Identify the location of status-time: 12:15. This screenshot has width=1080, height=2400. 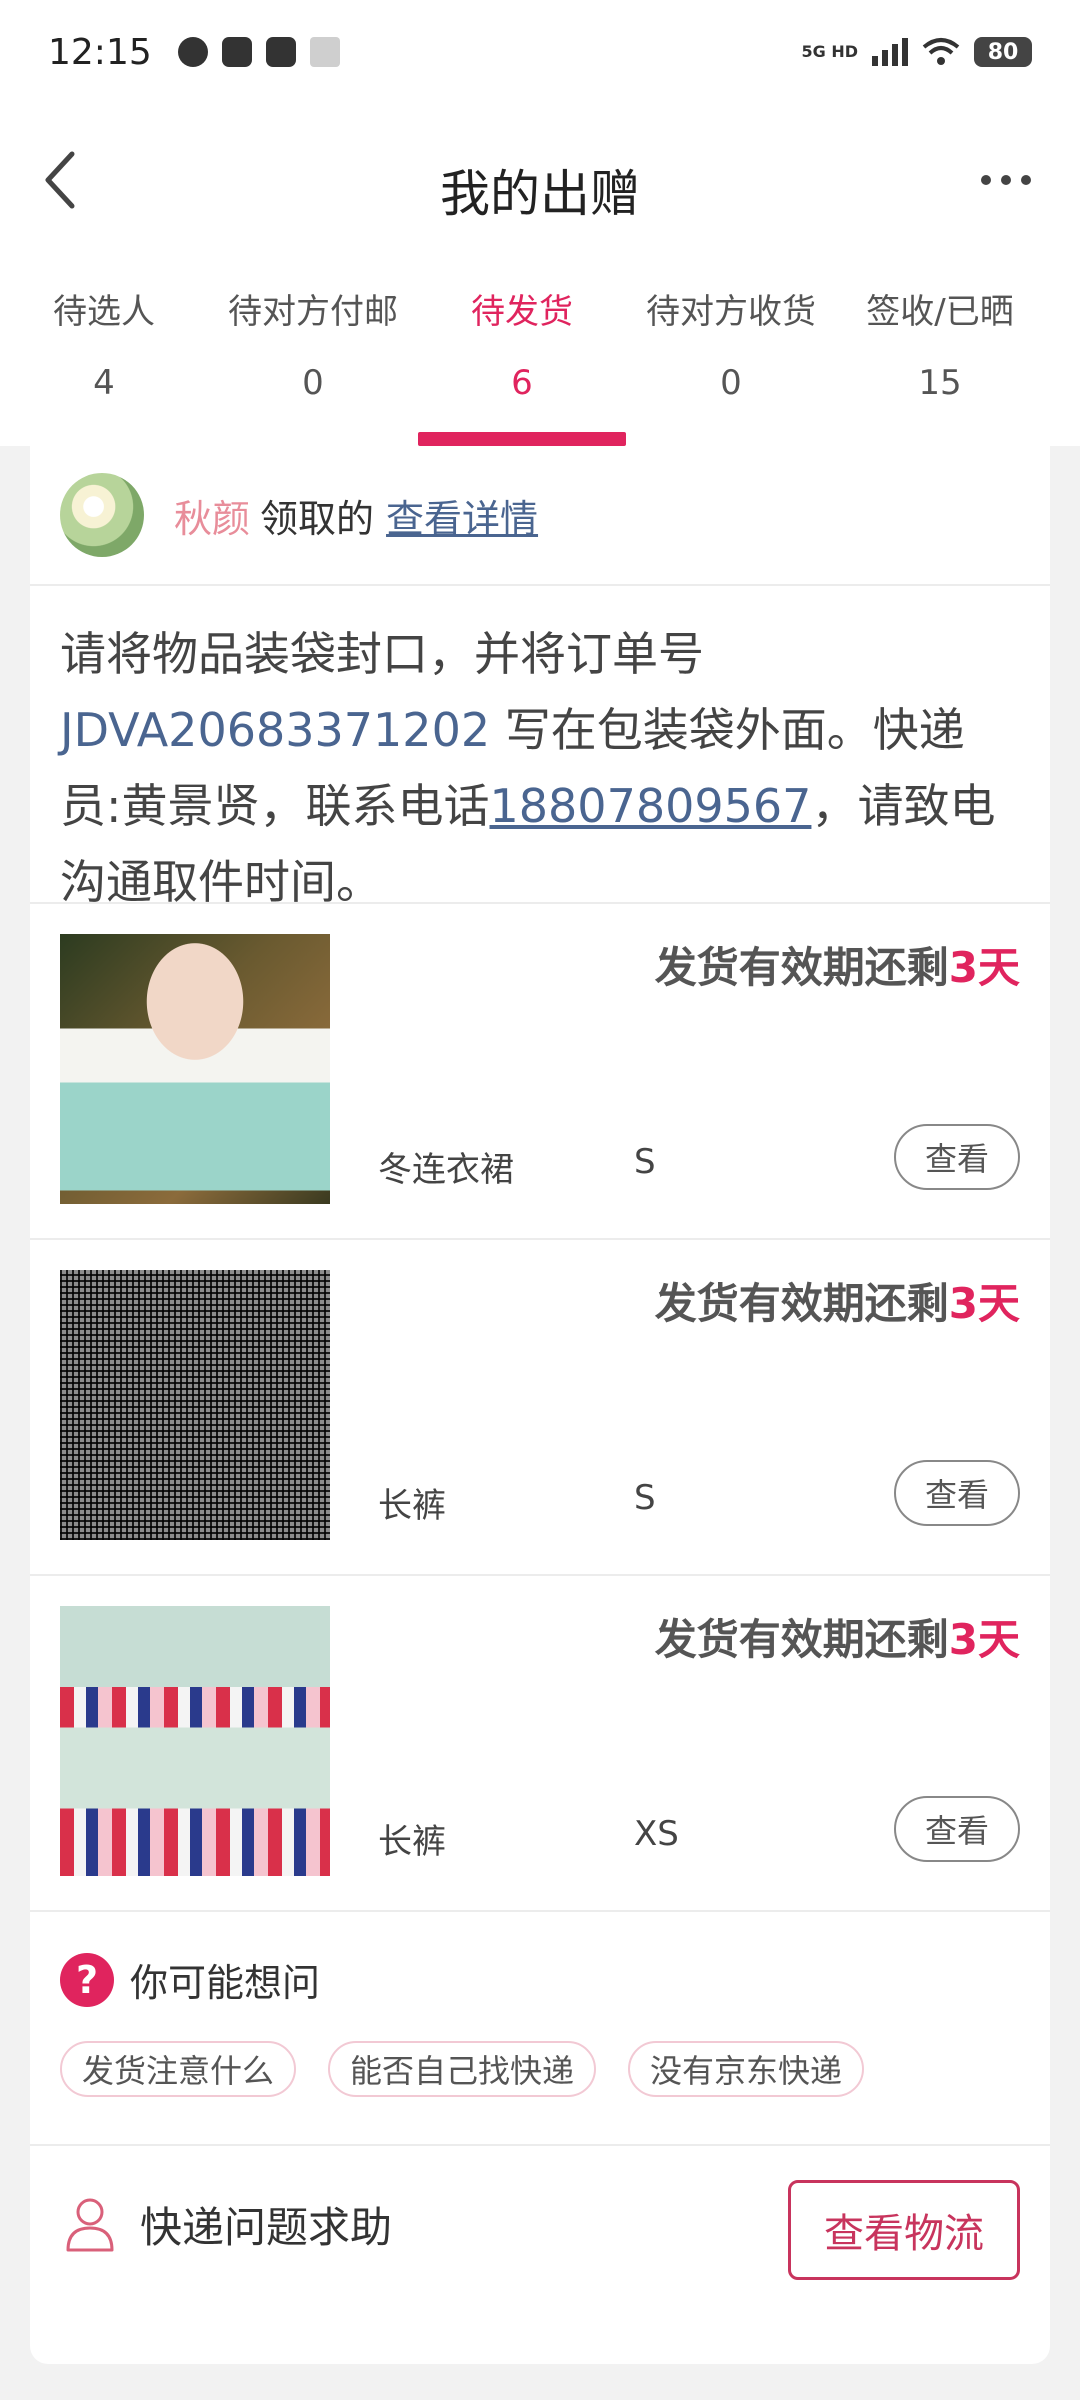
(100, 52).